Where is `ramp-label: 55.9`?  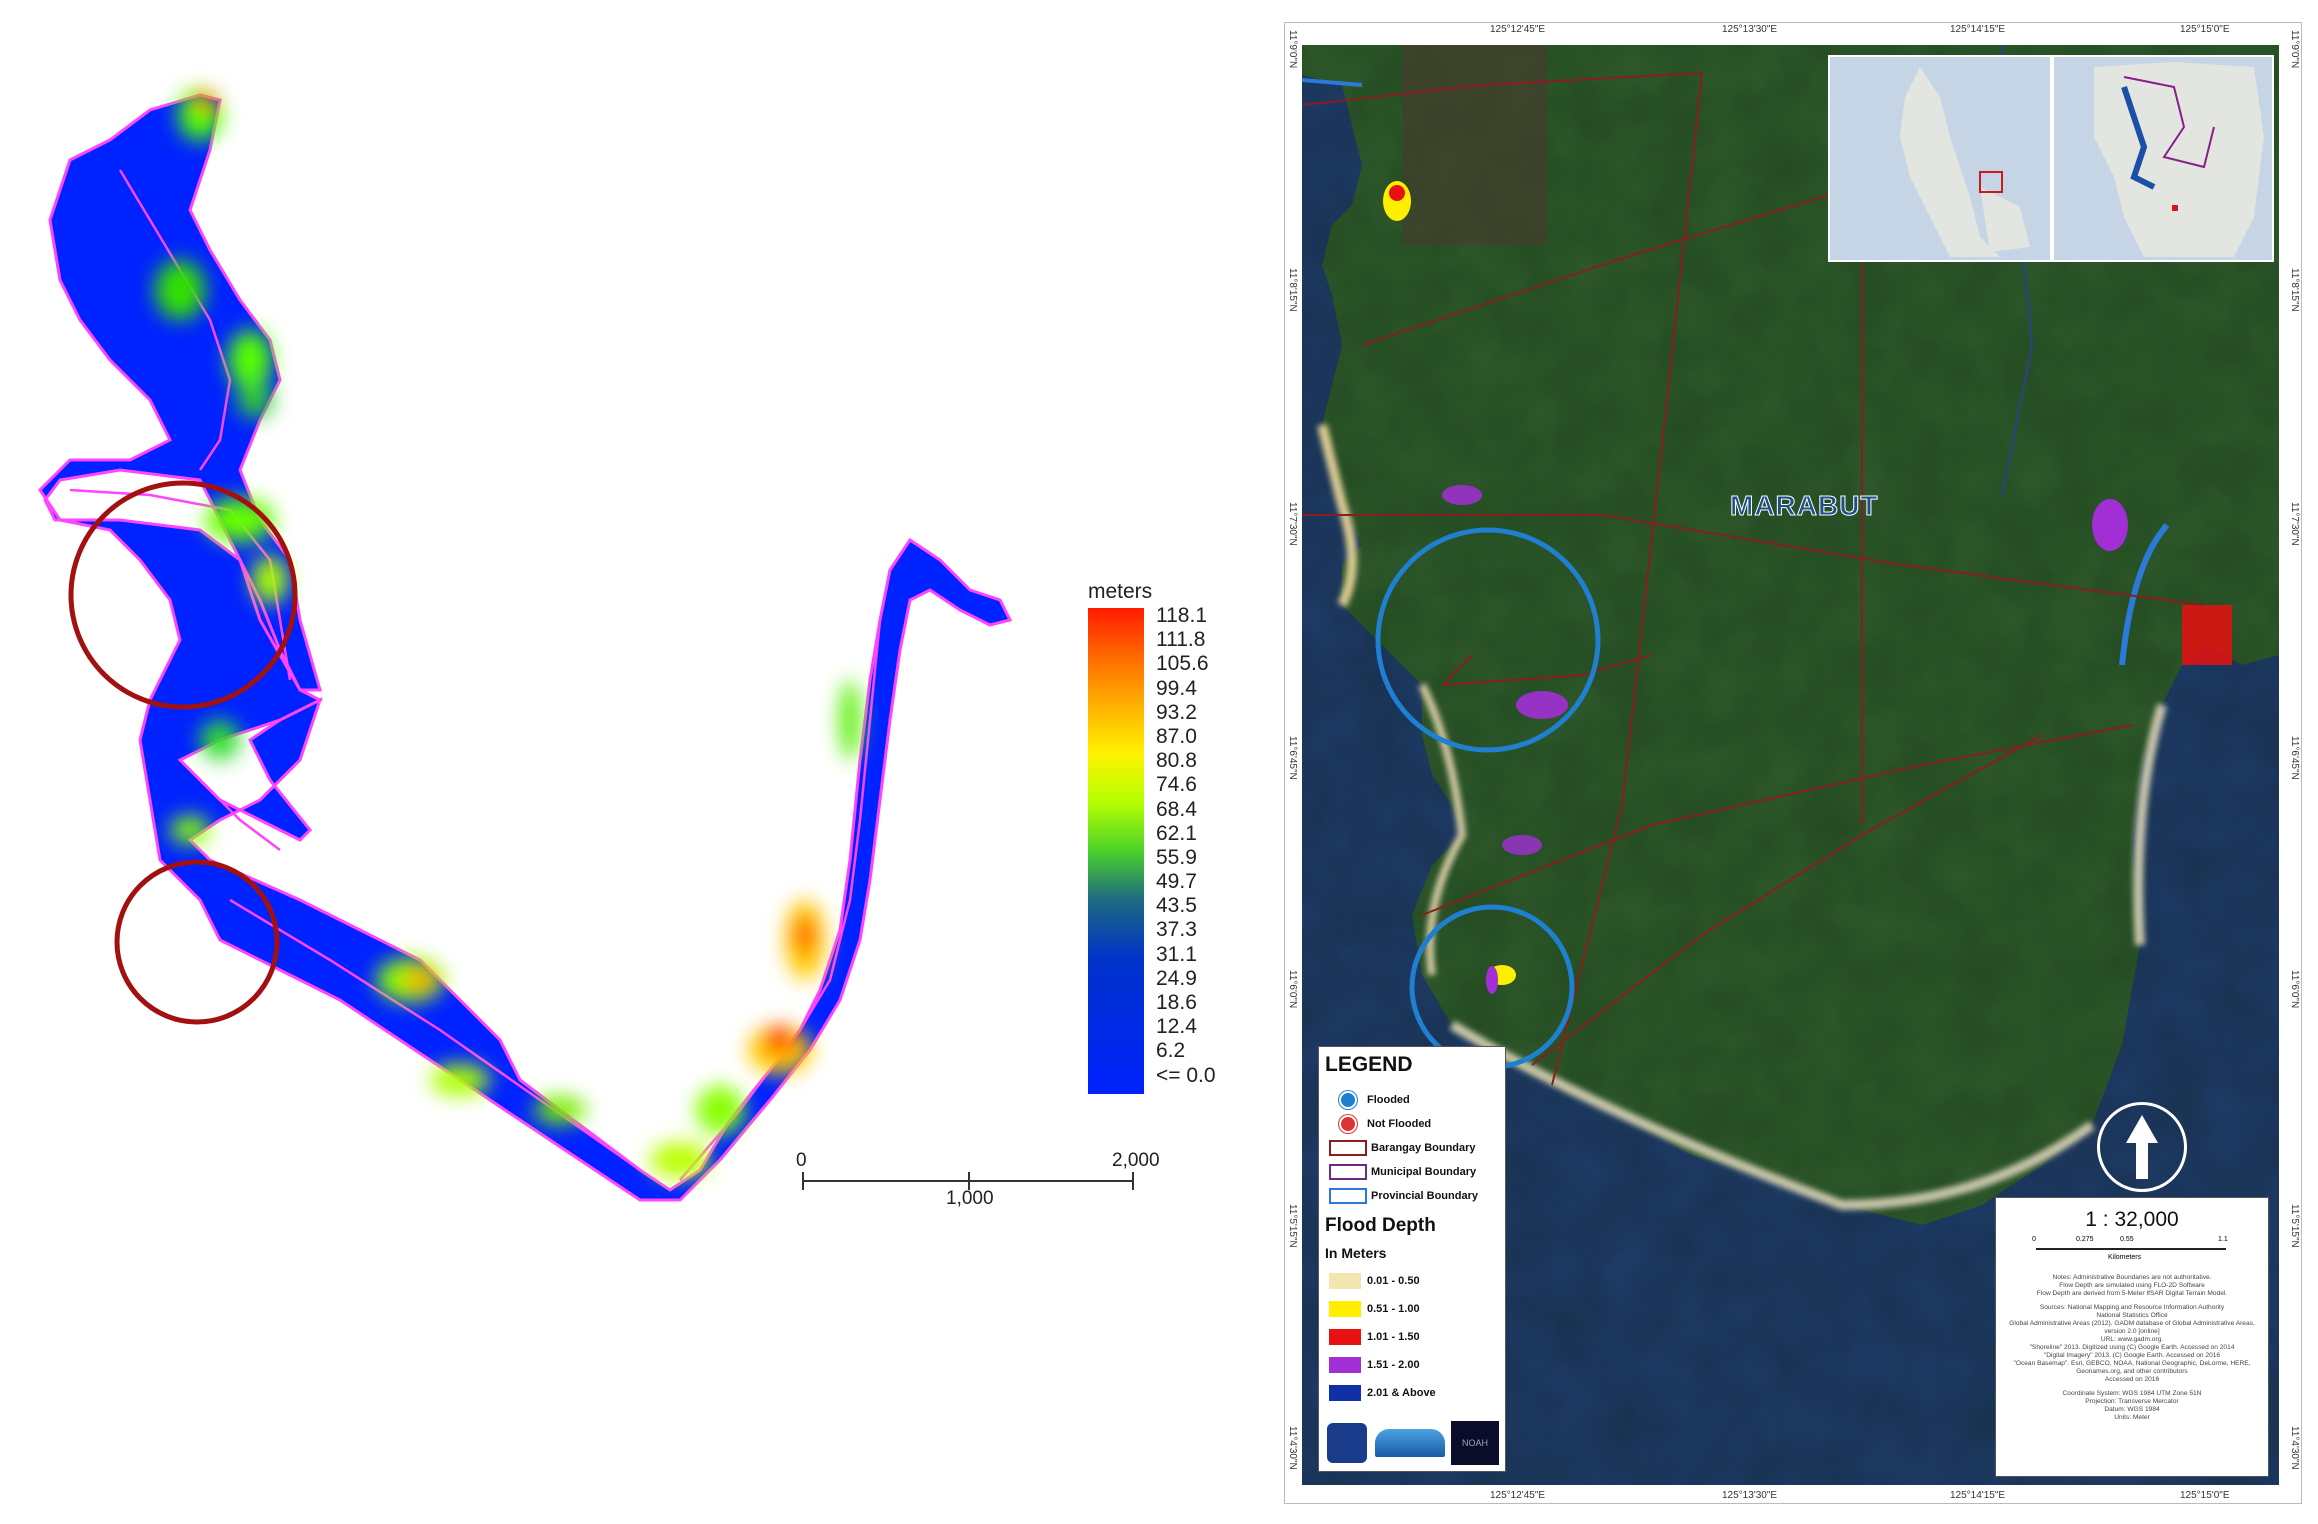
ramp-label: 55.9 is located at coordinates (1176, 857).